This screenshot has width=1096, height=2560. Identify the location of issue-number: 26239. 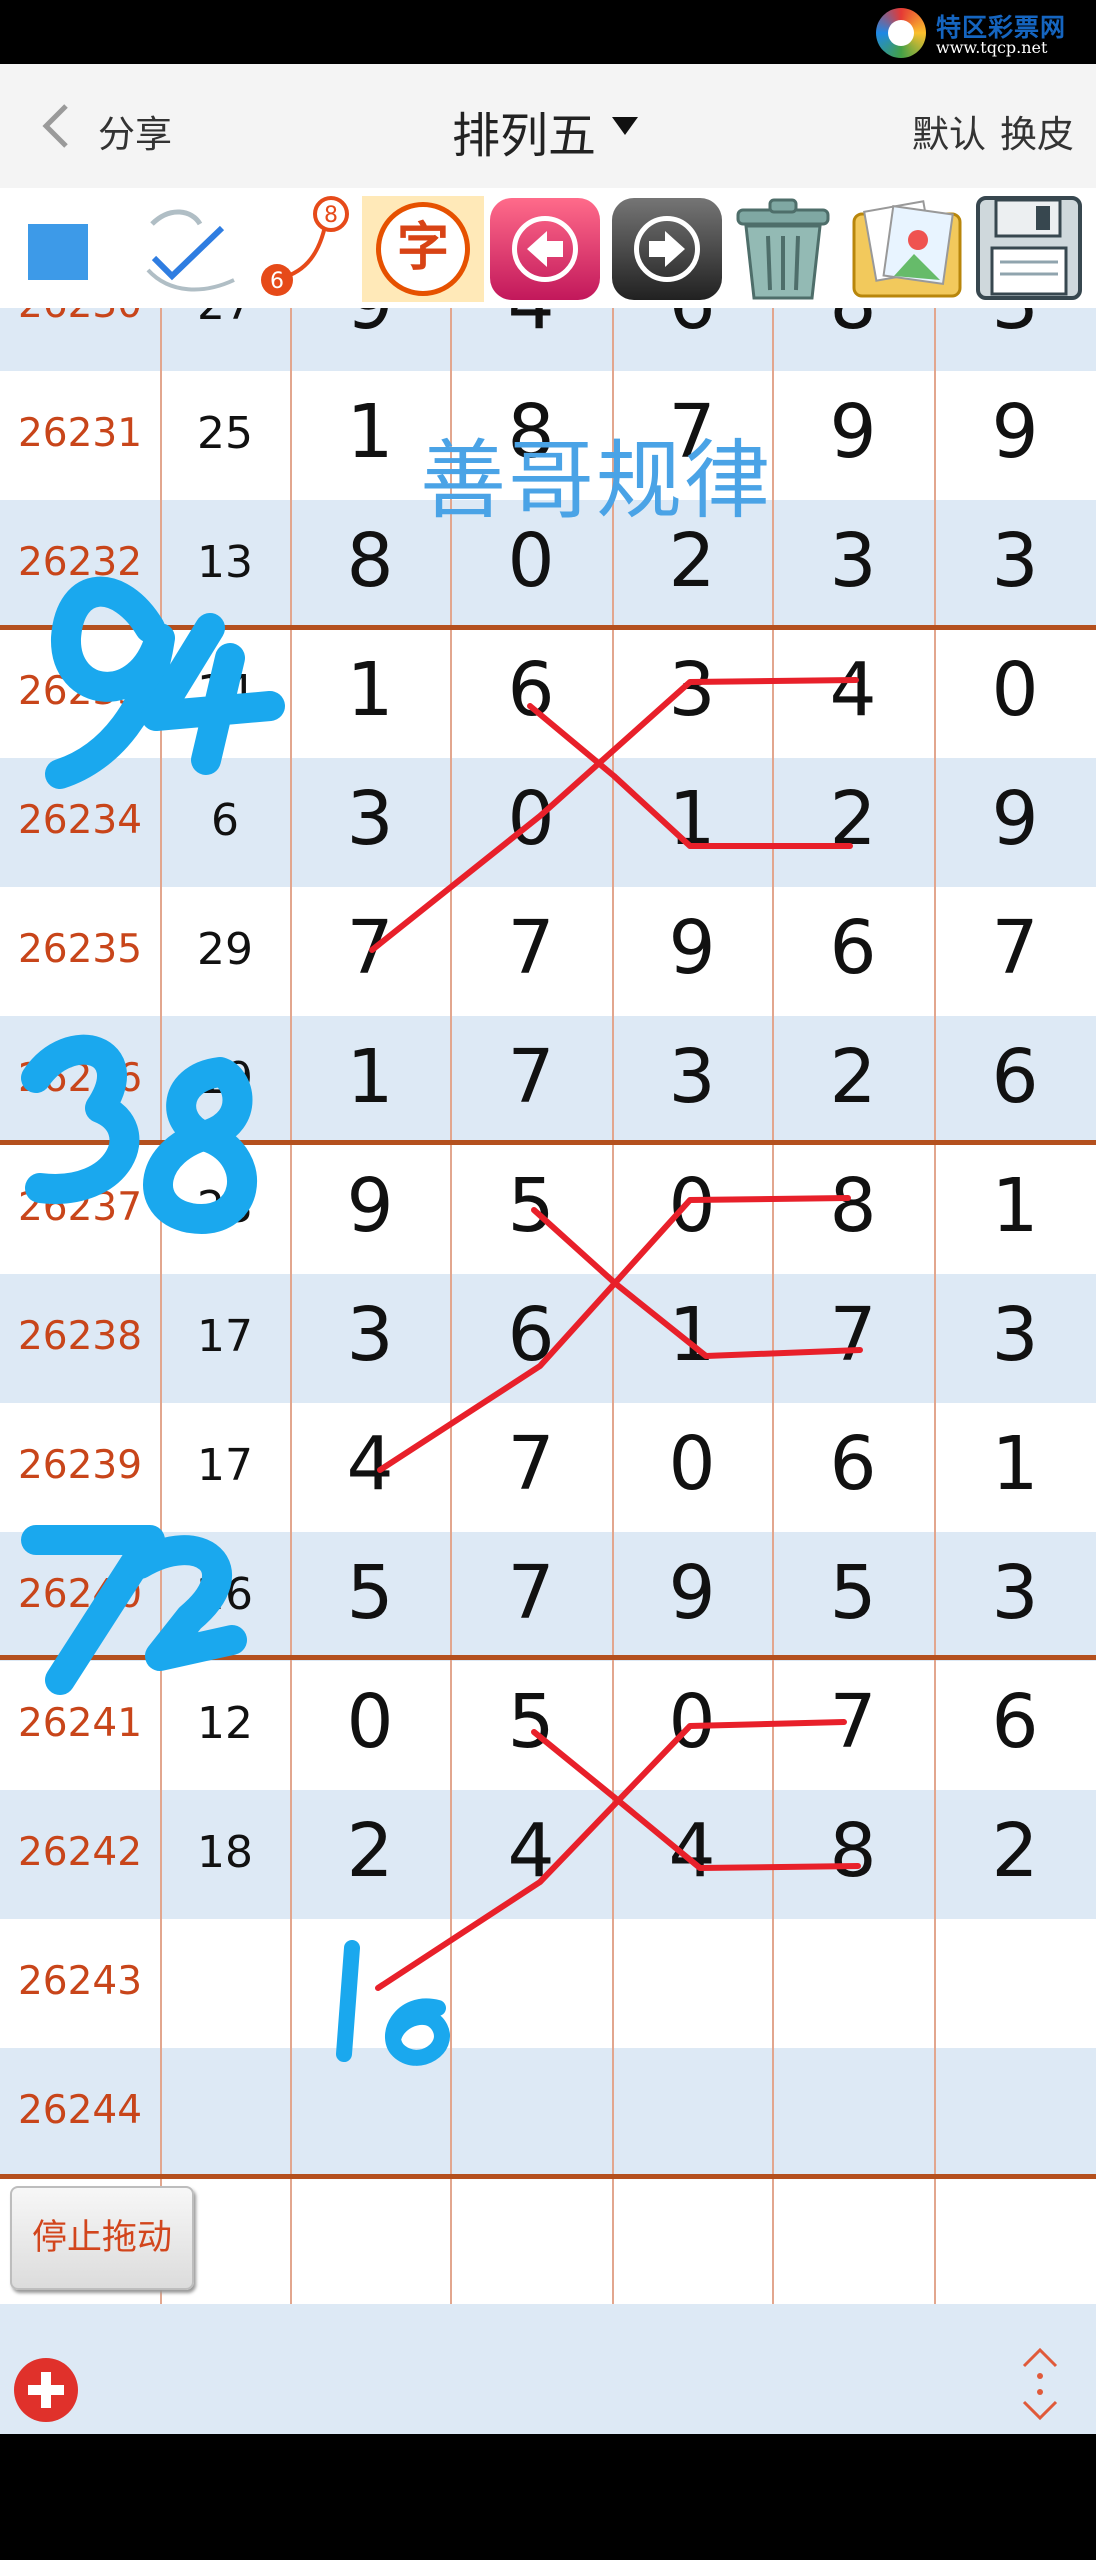
(80, 1465).